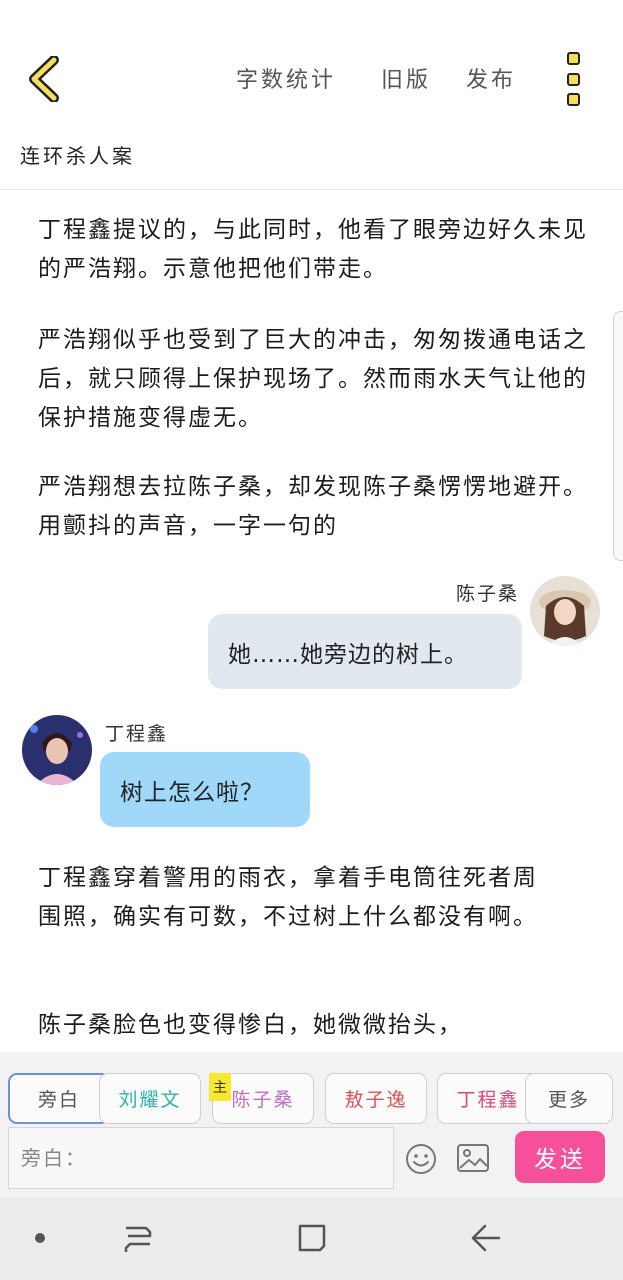 This screenshot has height=1280, width=623. Describe the element at coordinates (560, 1157) in the screenshot. I see `send-button: 发送` at that location.